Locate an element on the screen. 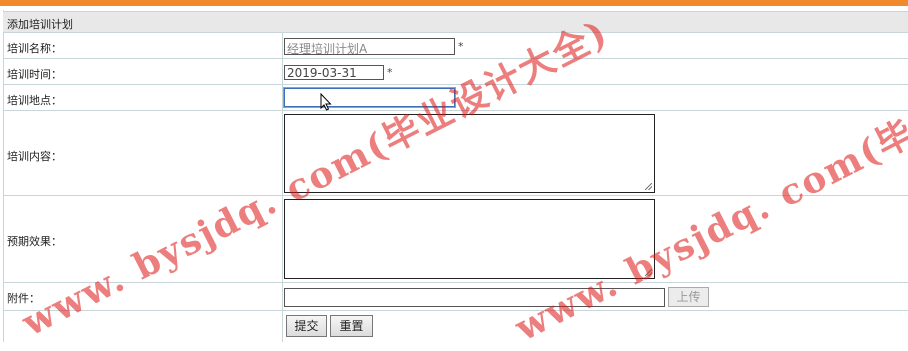 The image size is (908, 351). top-accent-bar is located at coordinates (454, 3).